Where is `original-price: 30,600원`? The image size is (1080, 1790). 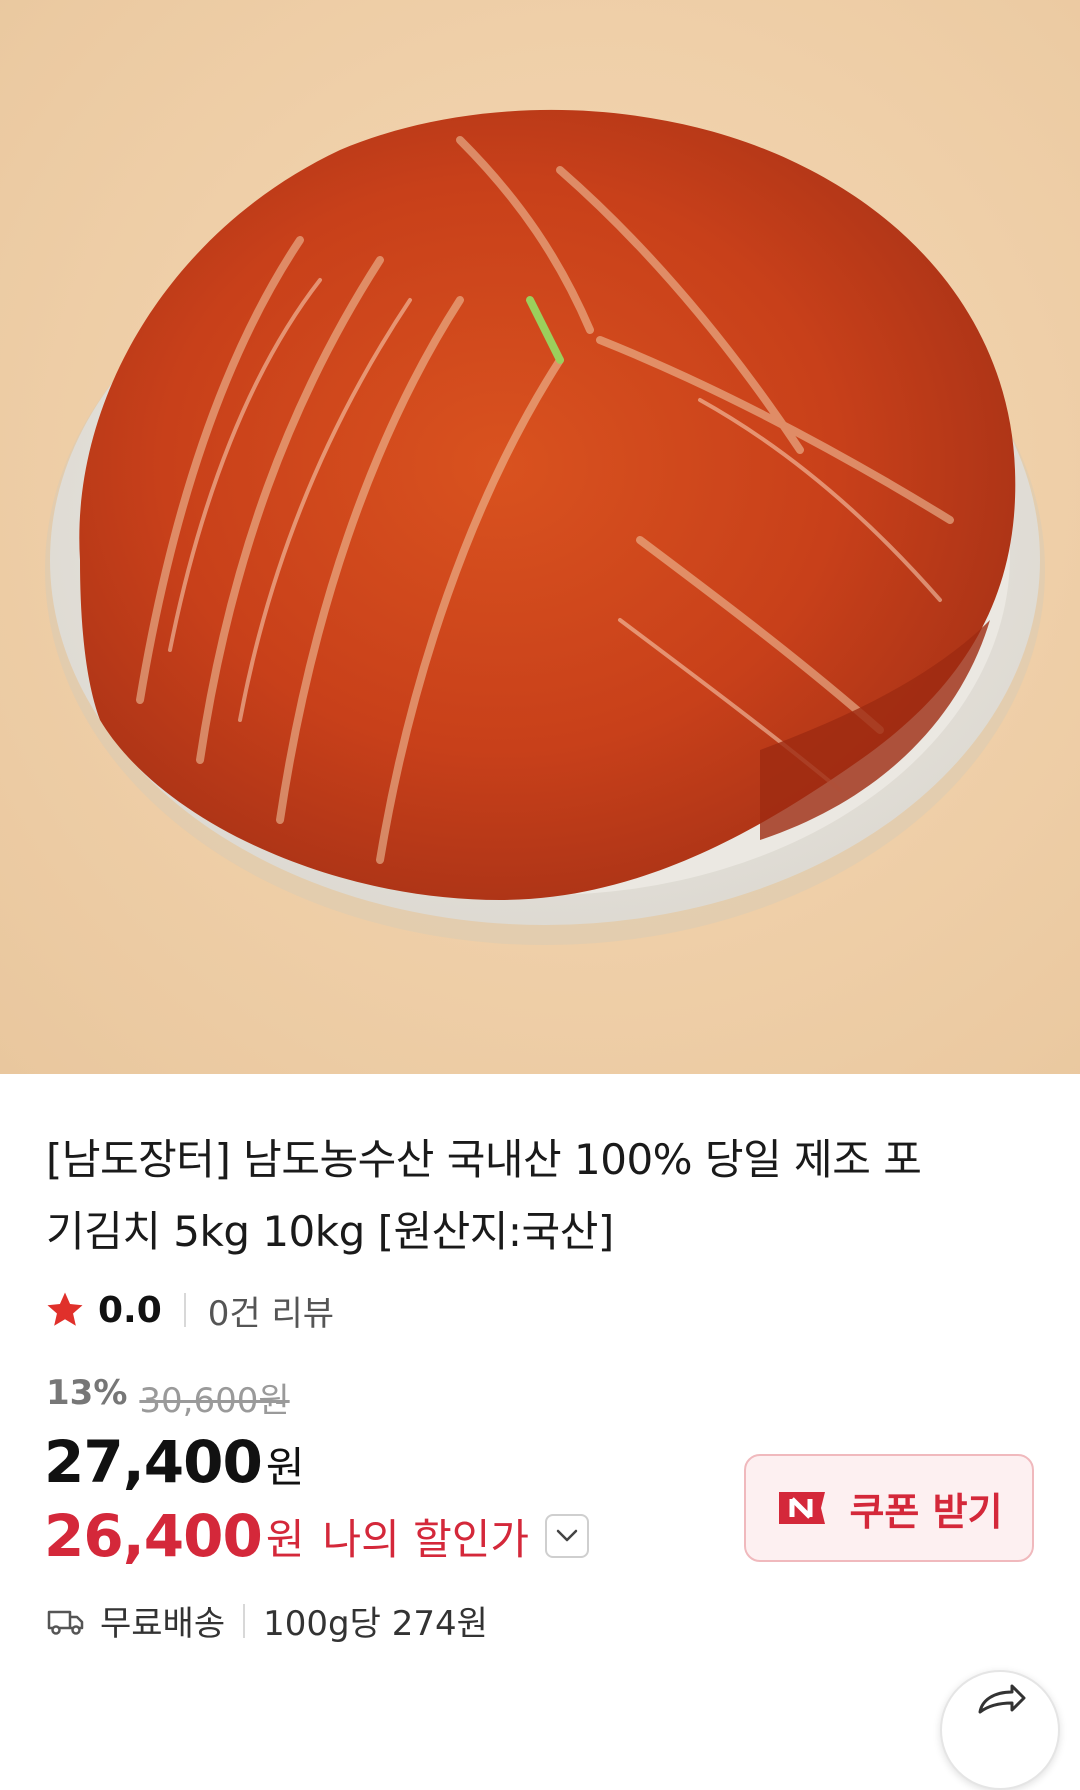
original-price: 30,600원 is located at coordinates (214, 1401).